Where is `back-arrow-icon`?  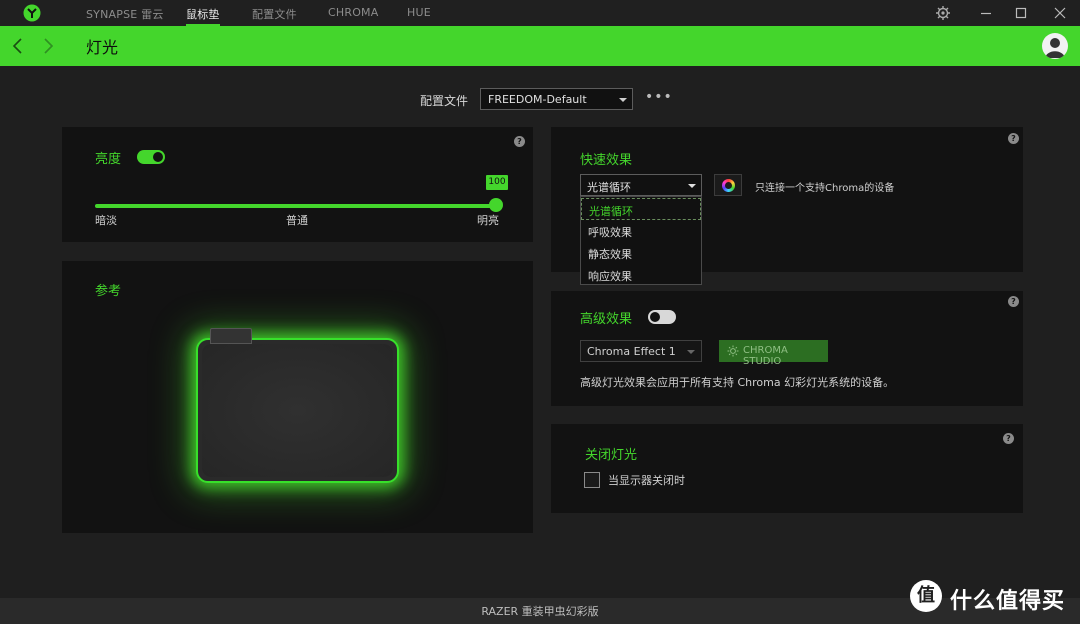
back-arrow-icon is located at coordinates (18, 46).